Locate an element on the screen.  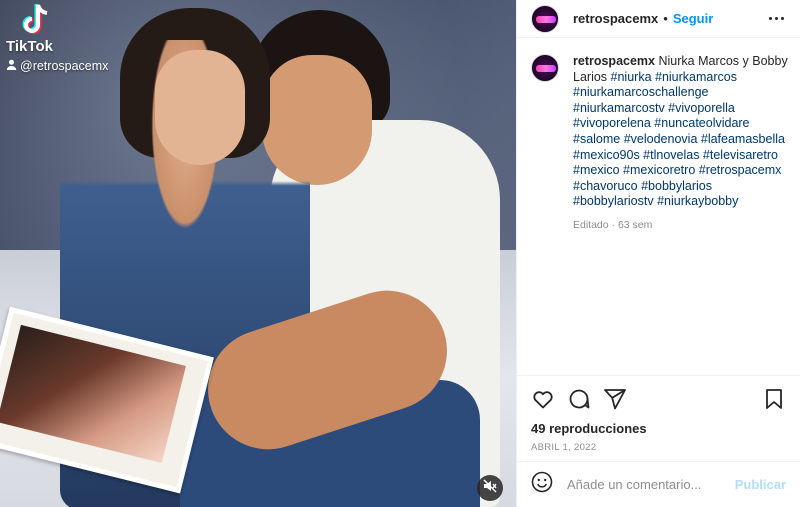
follow-button: Seguir is located at coordinates (693, 18).